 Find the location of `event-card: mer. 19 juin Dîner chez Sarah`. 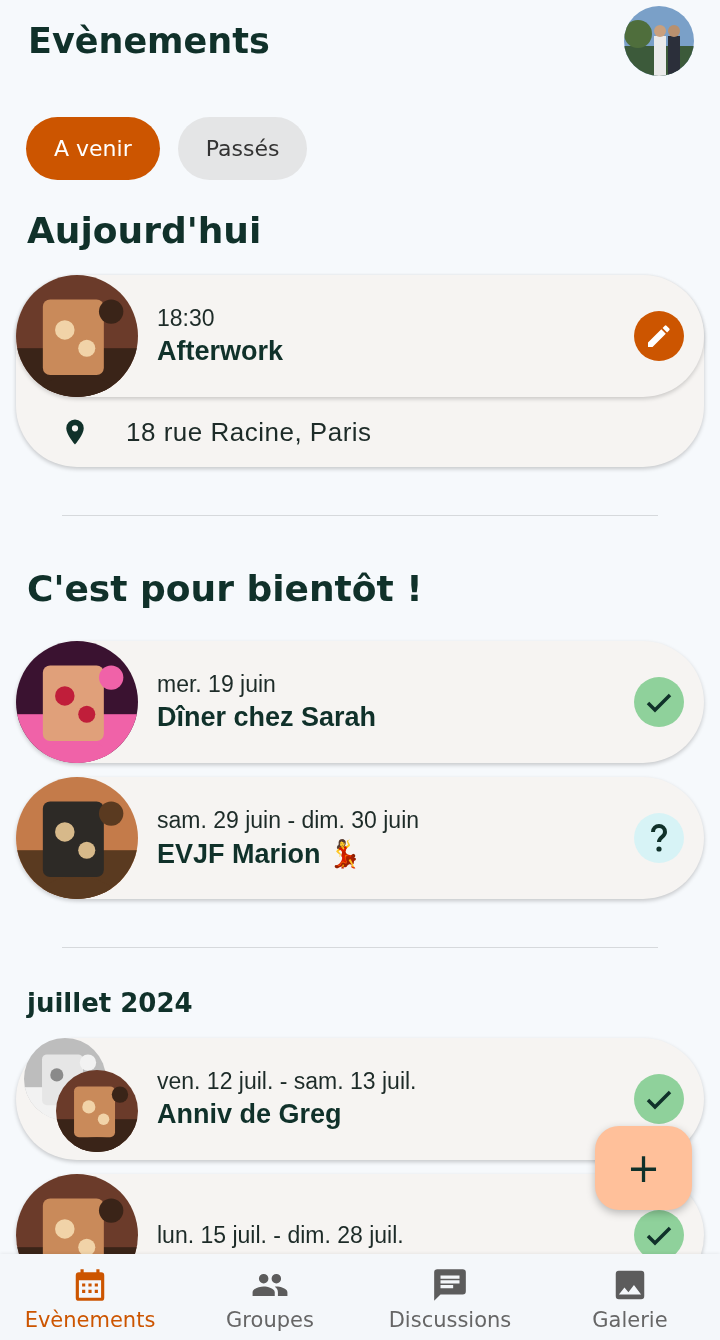

event-card: mer. 19 juin Dîner chez Sarah is located at coordinates (360, 702).